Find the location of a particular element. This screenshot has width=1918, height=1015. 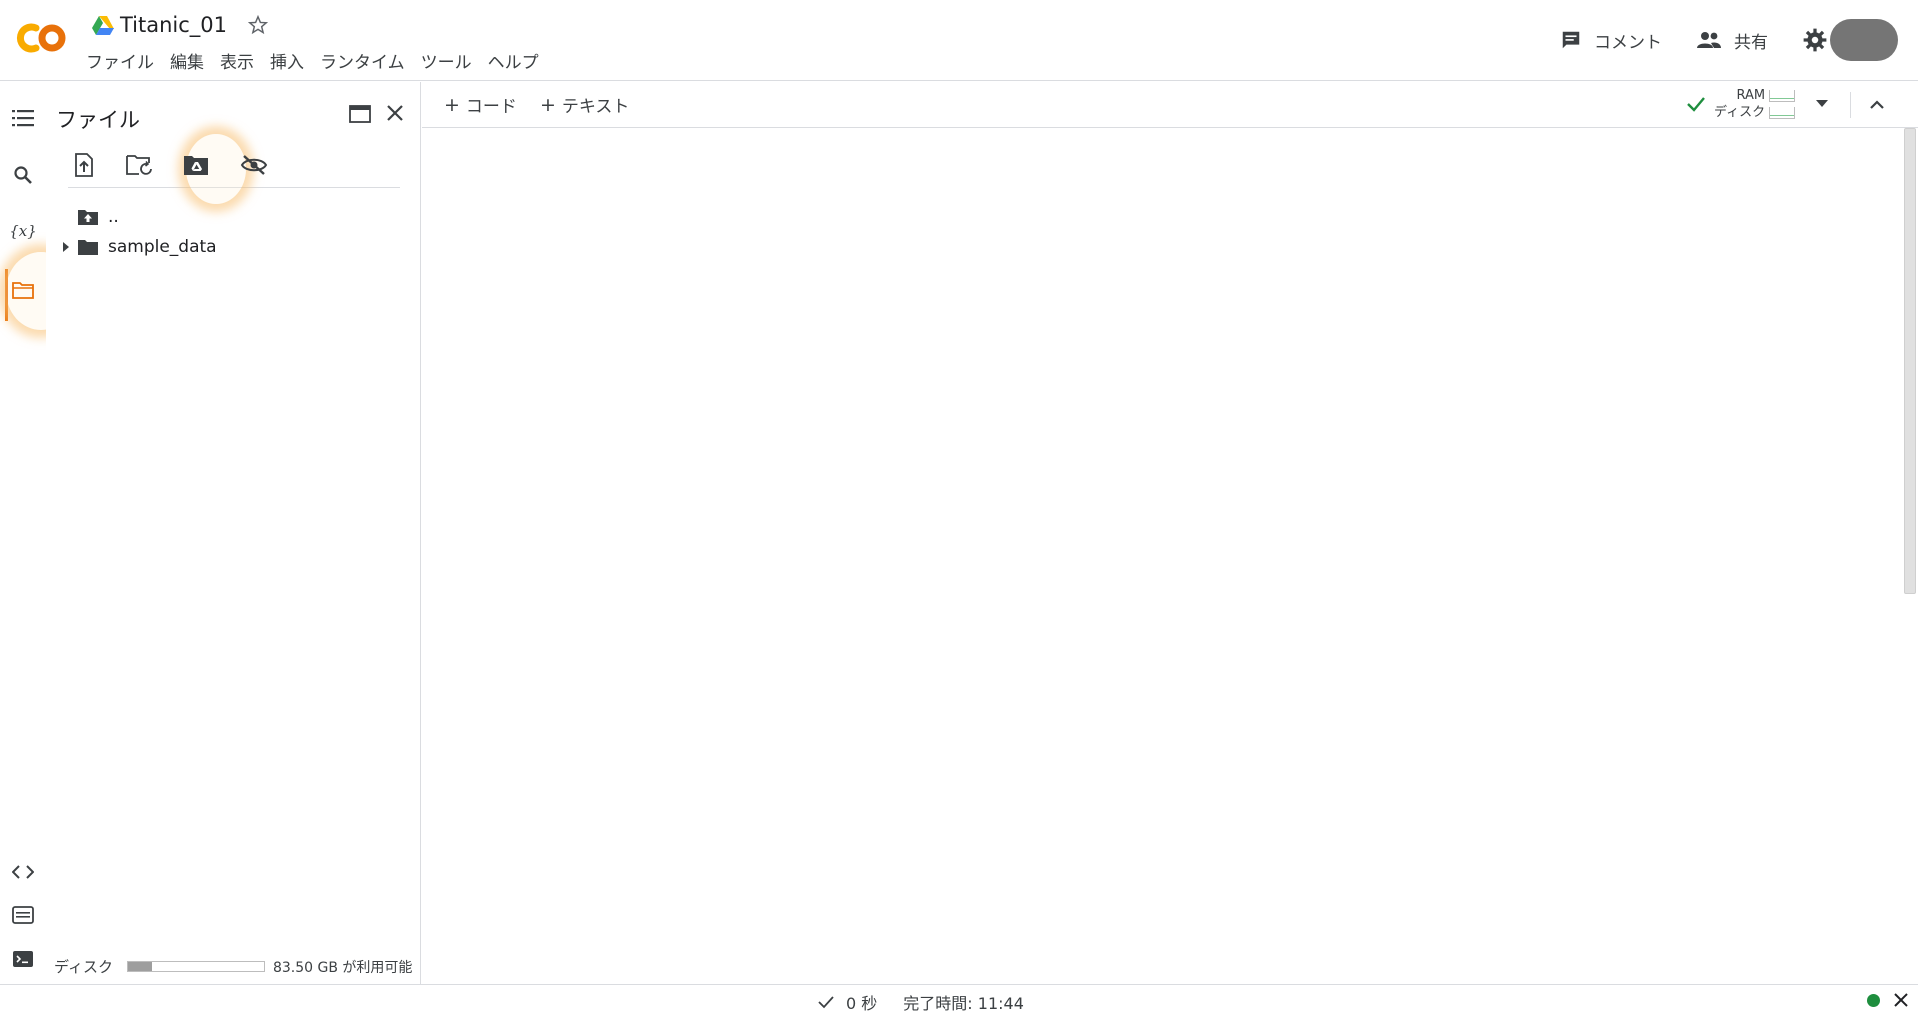

execution-status: 0 秒 完了時間: 11:44 is located at coordinates (920, 1002).